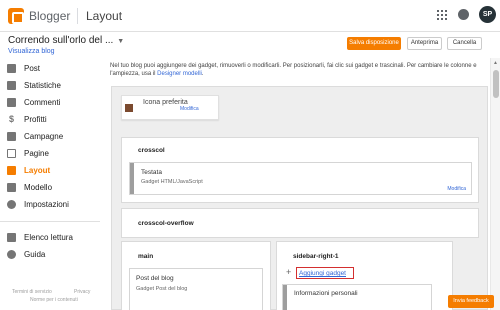 This screenshot has height=310, width=500. Describe the element at coordinates (31, 51) in the screenshot. I see `view-blog-link: Visualizza blog` at that location.